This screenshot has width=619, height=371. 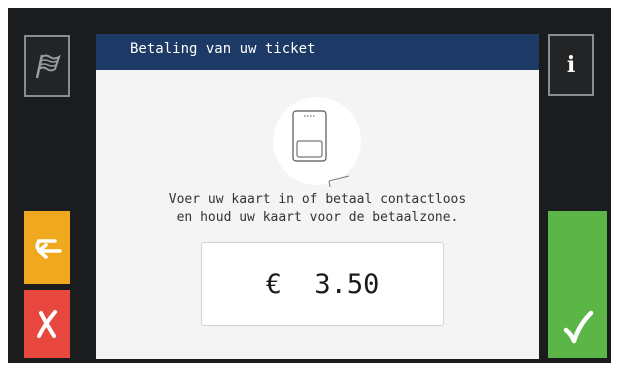 I want to click on page-title: Betaling van uw ticket, so click(x=317, y=52).